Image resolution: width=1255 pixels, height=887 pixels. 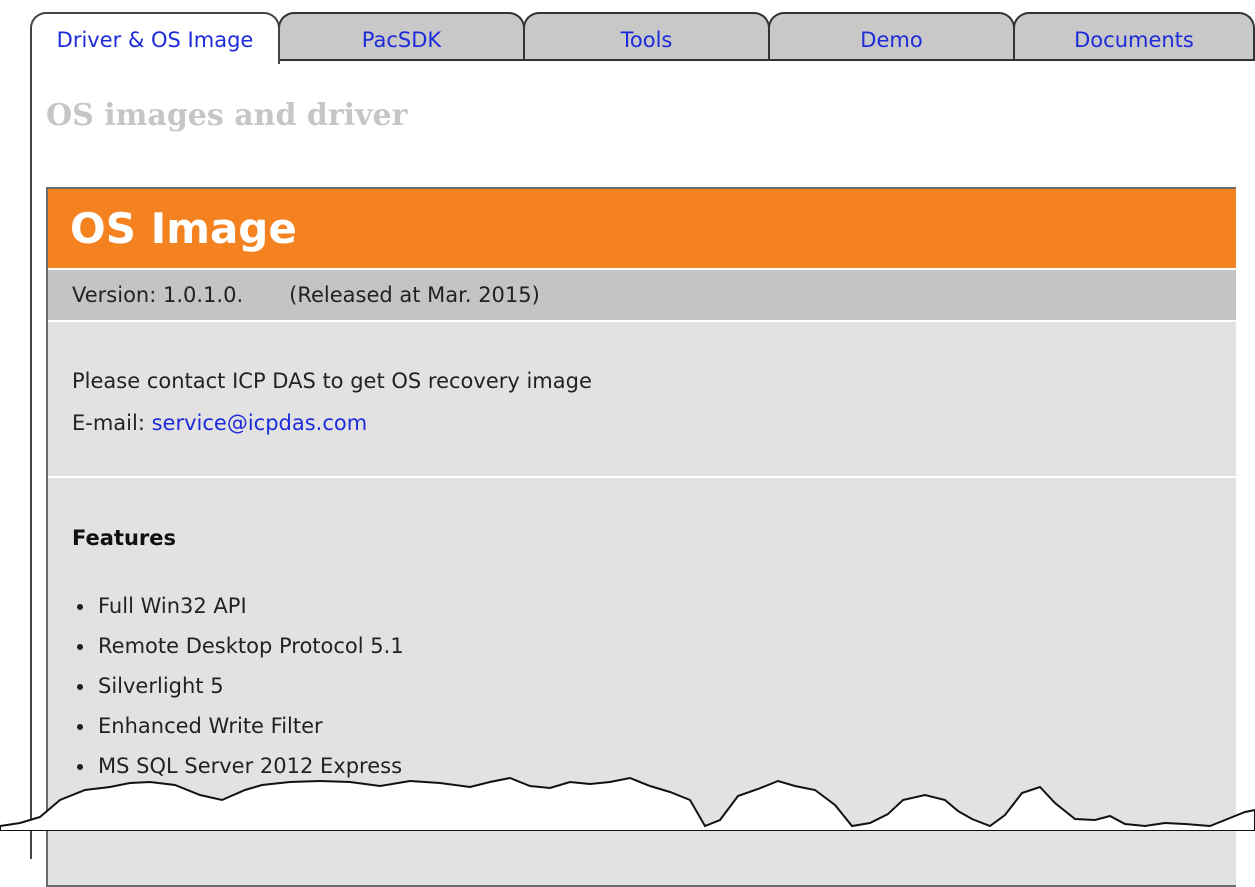 What do you see at coordinates (654, 766) in the screenshot?
I see `feature-item: MS SQL Server 2012 Express` at bounding box center [654, 766].